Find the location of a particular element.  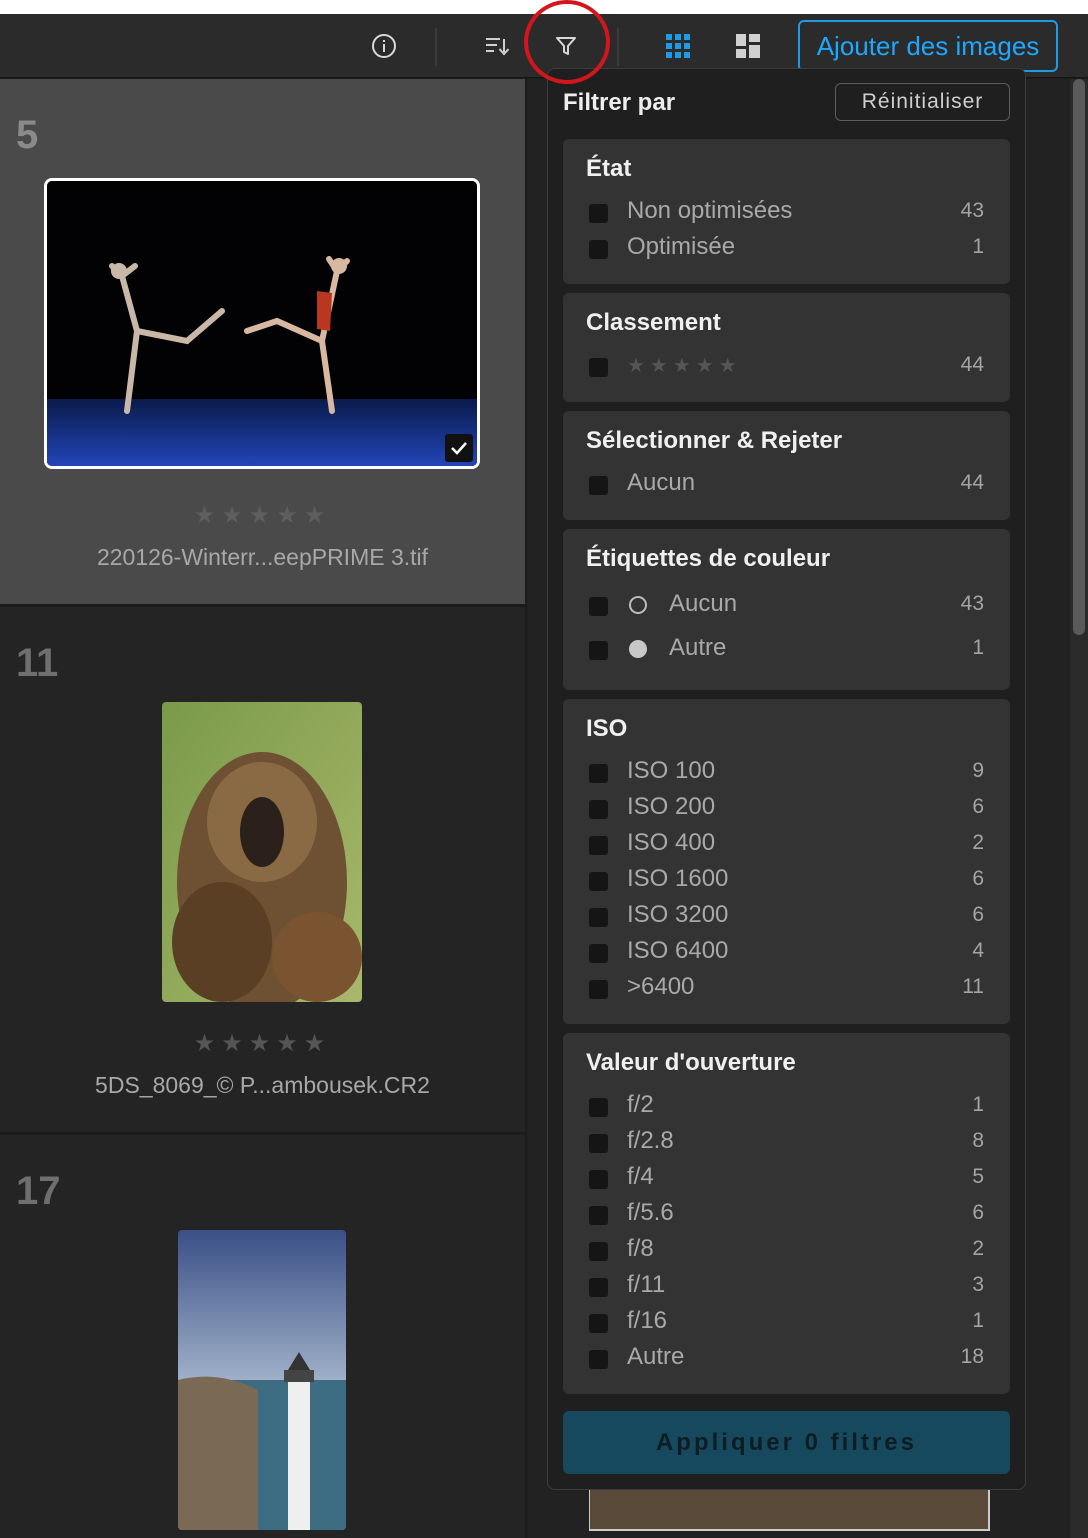

cell-number: 17 is located at coordinates (38, 1191).